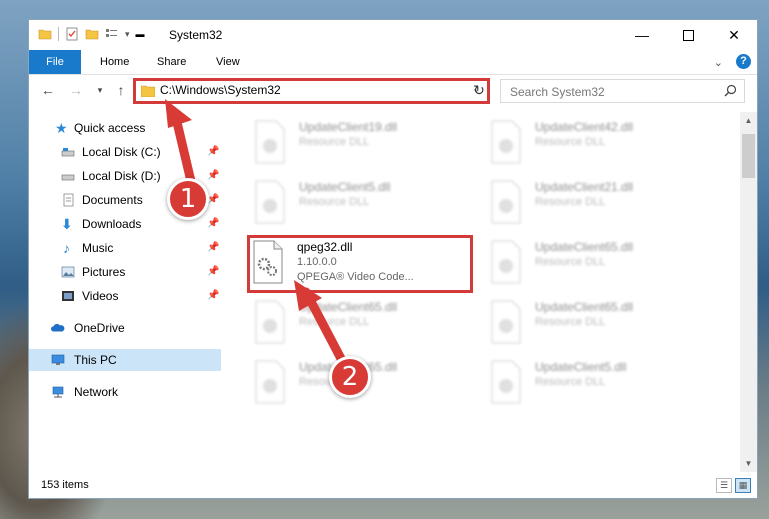  Describe the element at coordinates (393, 486) in the screenshot. I see `status-bar: 153 items ☰ ▦` at that location.